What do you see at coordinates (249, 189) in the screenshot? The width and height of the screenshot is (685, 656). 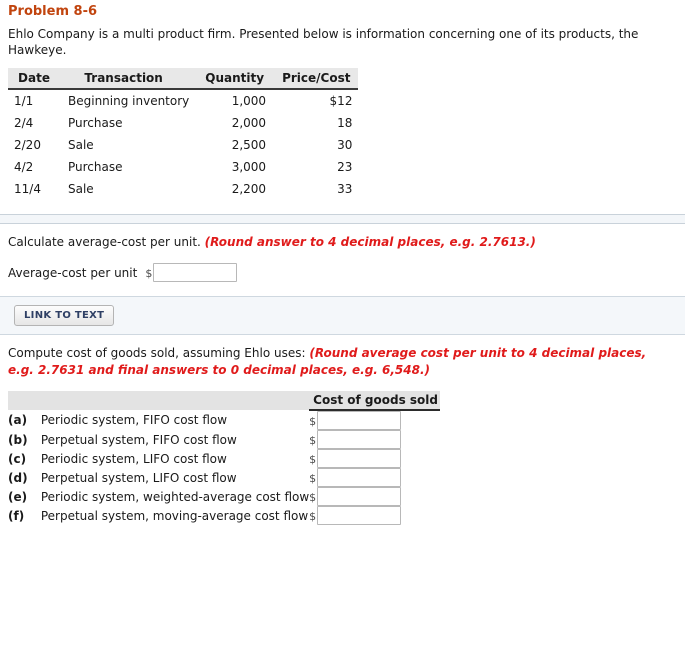 I see `cell-quantity: 2,200` at bounding box center [249, 189].